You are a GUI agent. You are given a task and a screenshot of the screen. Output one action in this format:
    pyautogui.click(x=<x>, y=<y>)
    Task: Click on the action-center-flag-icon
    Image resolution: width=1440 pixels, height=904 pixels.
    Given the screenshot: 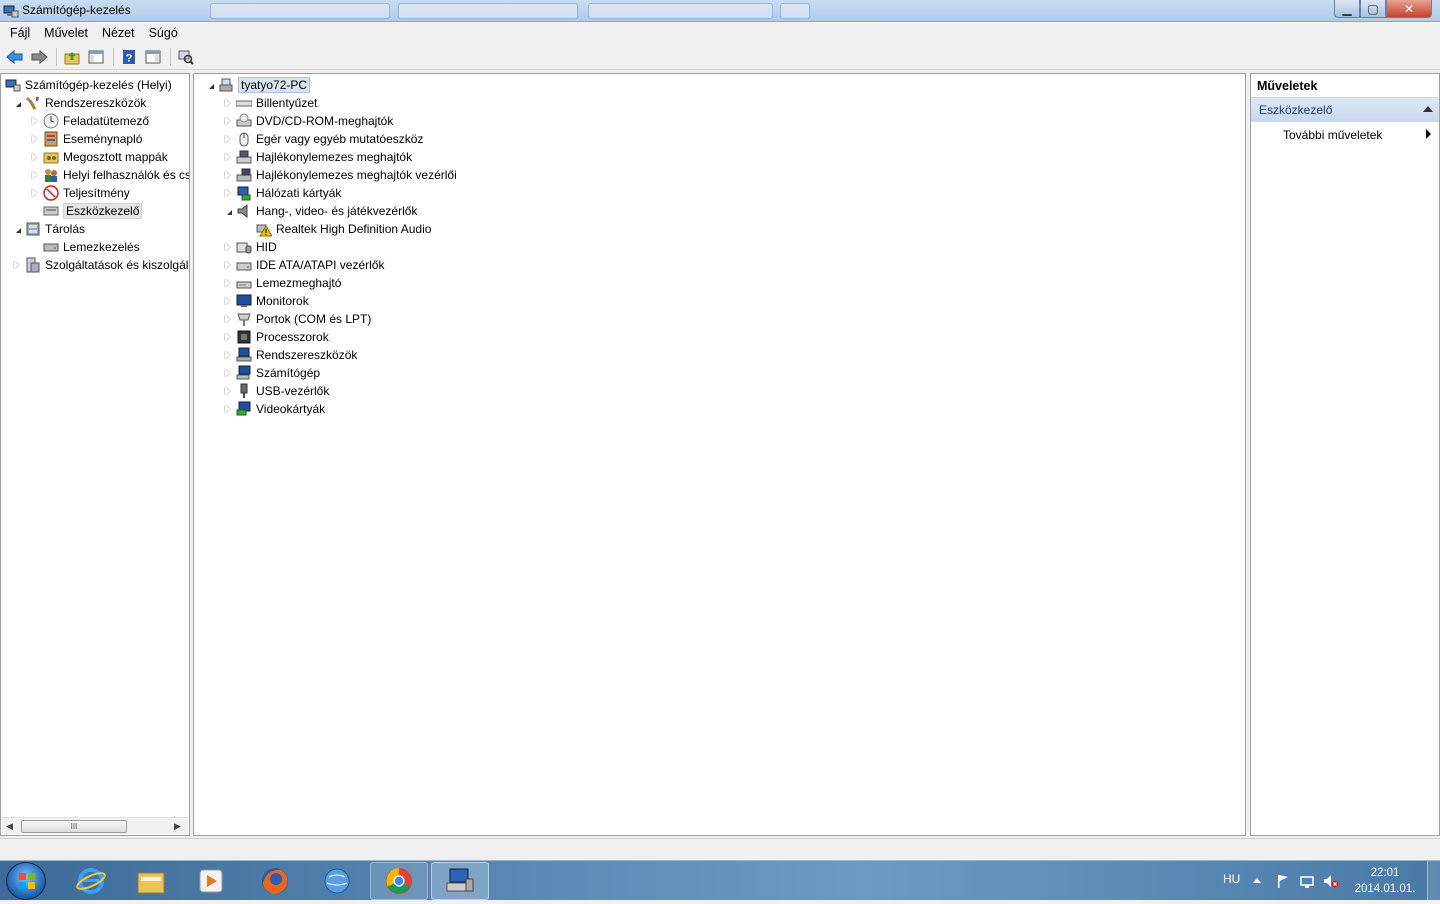 What is the action you would take?
    pyautogui.click(x=1283, y=881)
    